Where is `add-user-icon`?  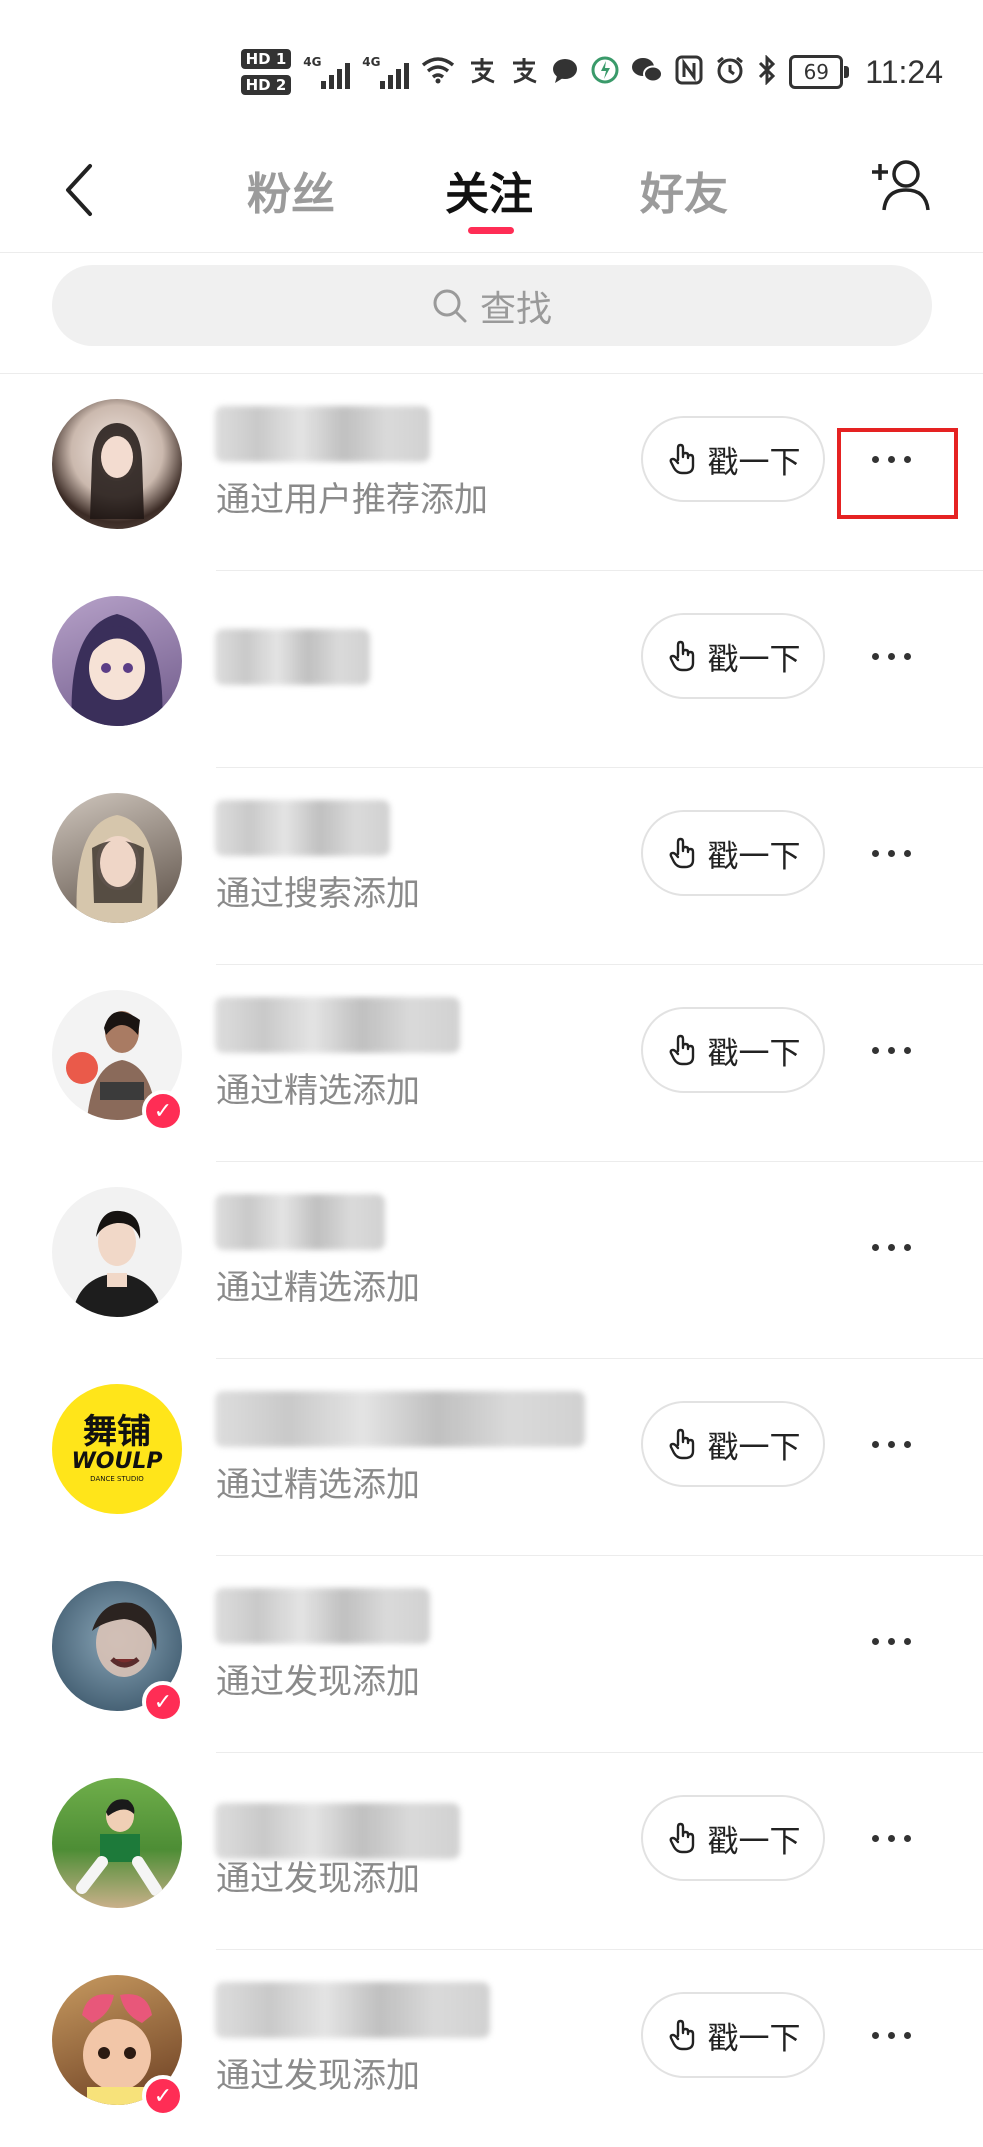 add-user-icon is located at coordinates (901, 185).